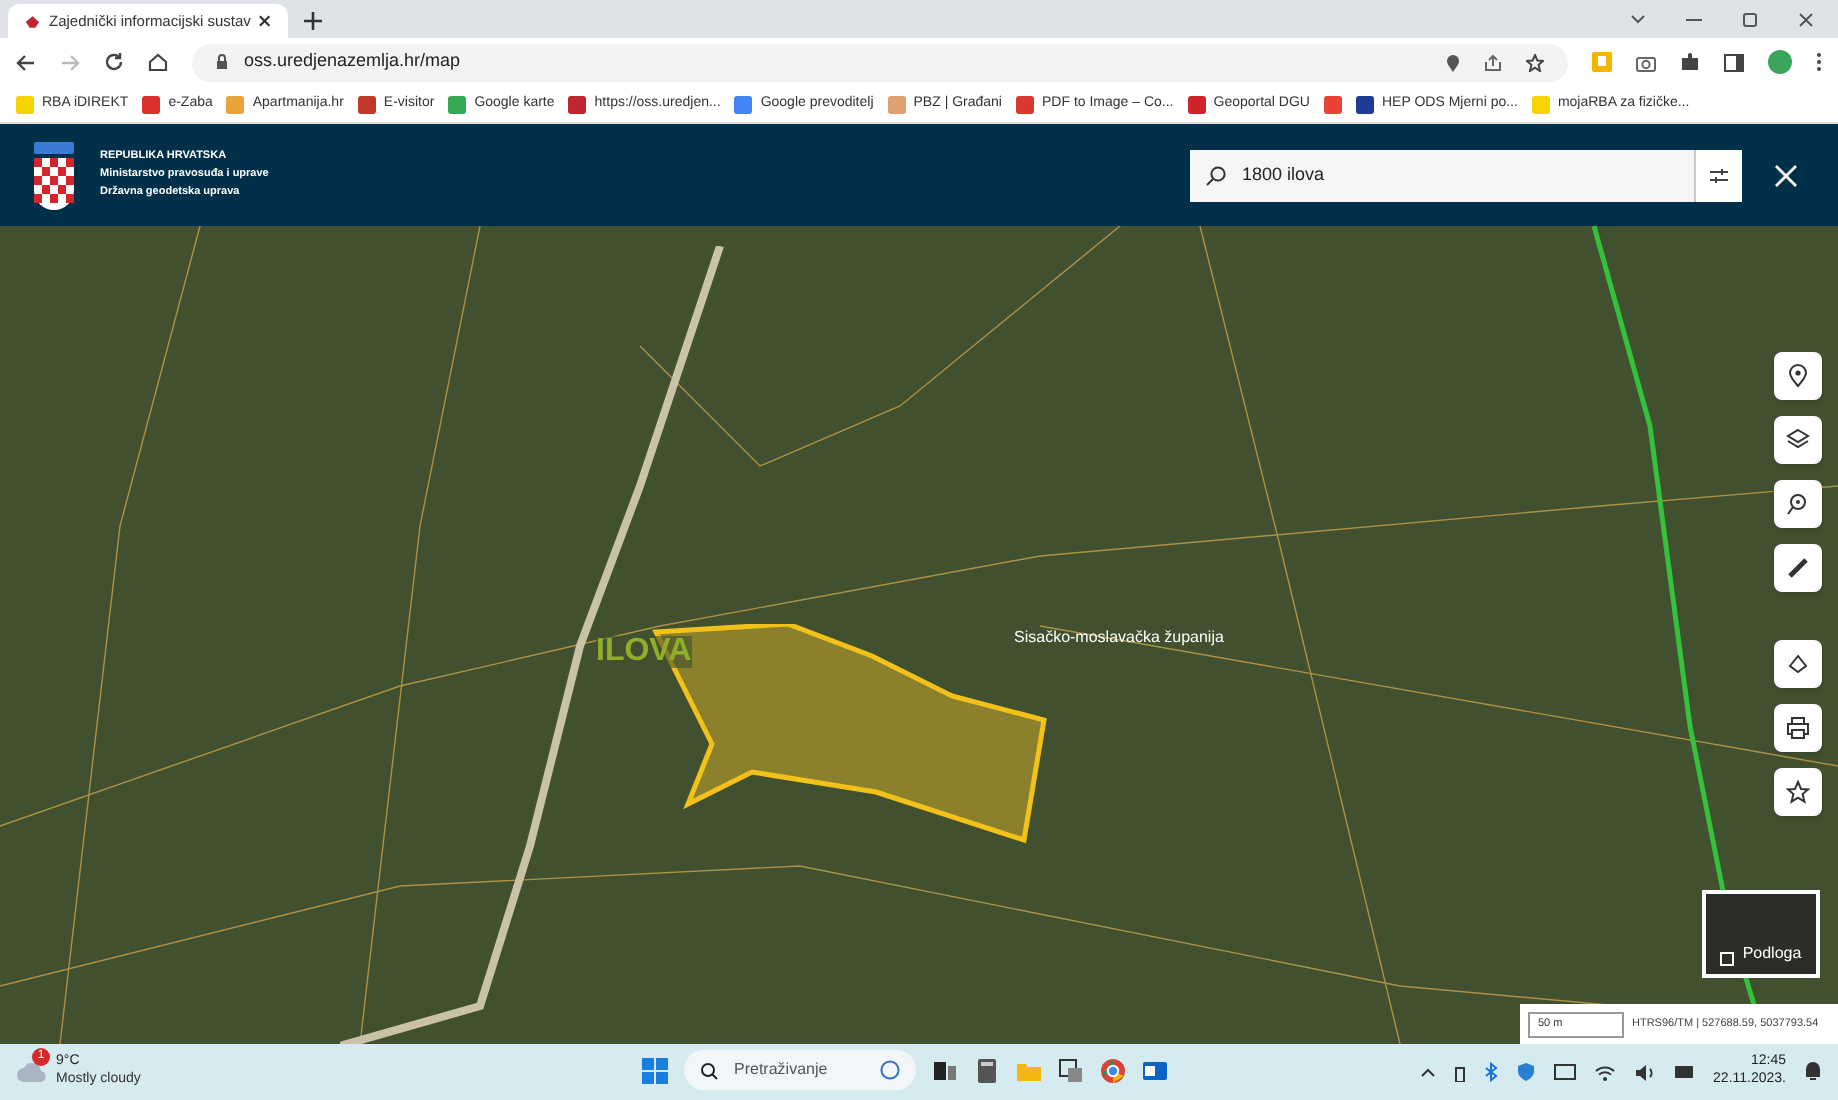 The image size is (1838, 1100). What do you see at coordinates (987, 1070) in the screenshot?
I see `calculator-icon` at bounding box center [987, 1070].